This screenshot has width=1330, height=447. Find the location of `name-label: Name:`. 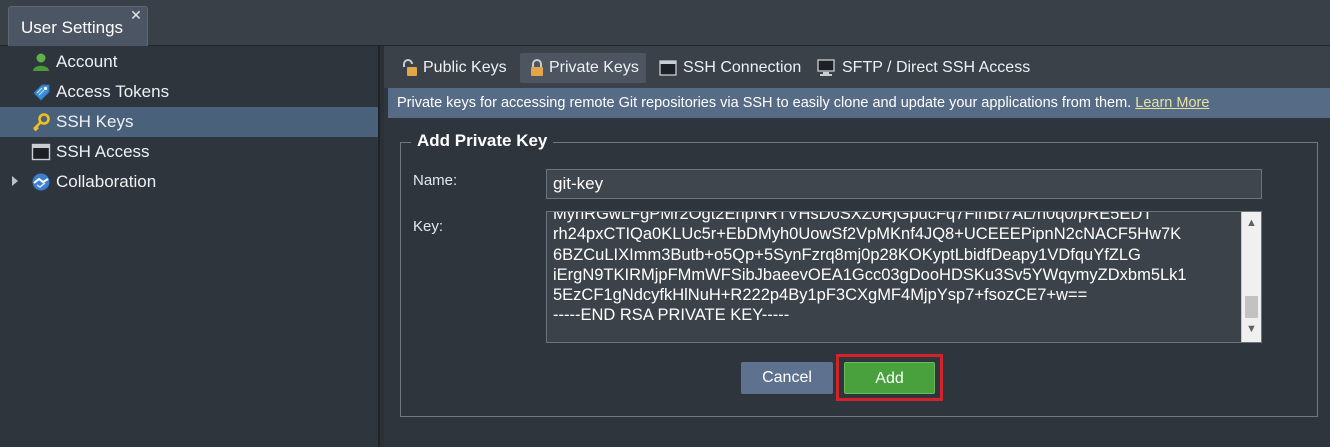

name-label: Name: is located at coordinates (435, 180).